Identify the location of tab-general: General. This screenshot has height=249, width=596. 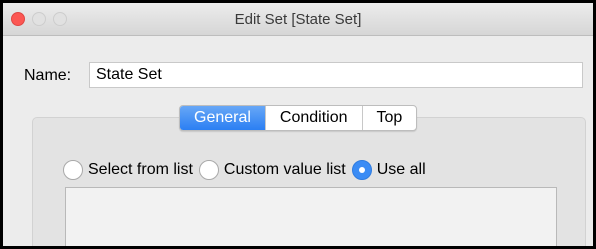
(222, 118).